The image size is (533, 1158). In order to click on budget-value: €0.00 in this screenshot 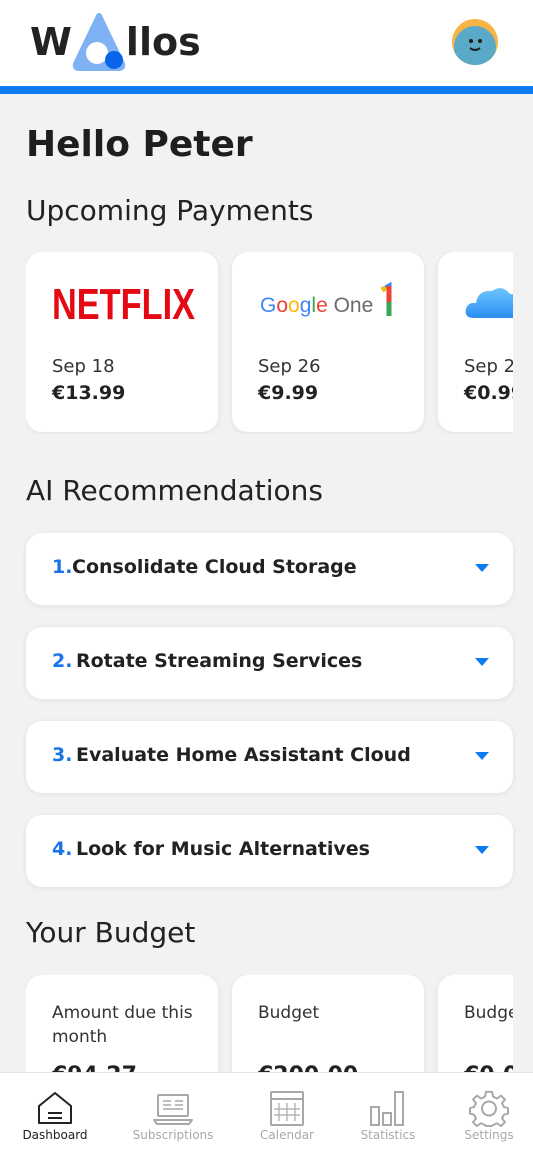, I will do `click(488, 1067)`.